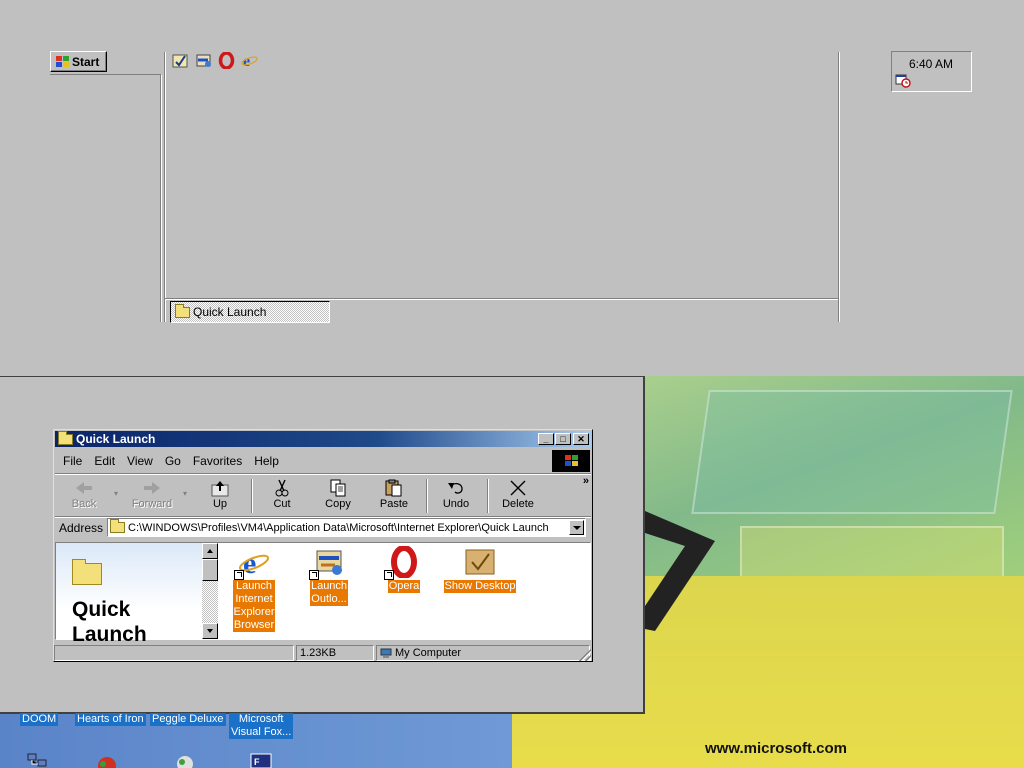 This screenshot has width=1024, height=768. I want to click on toolbar-overflow-chevron-icon: », so click(586, 481).